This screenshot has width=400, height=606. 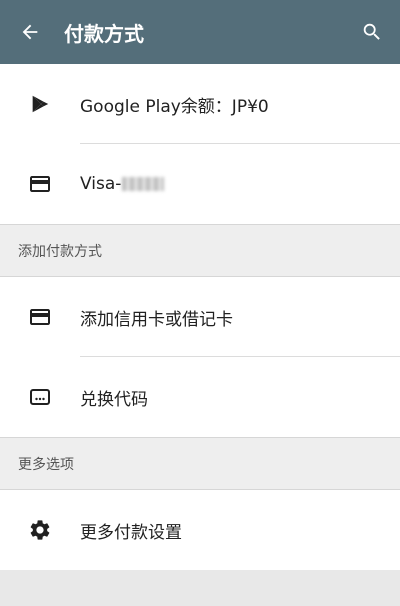 I want to click on more-payment-settings-item: 更多付款设置, so click(x=200, y=530).